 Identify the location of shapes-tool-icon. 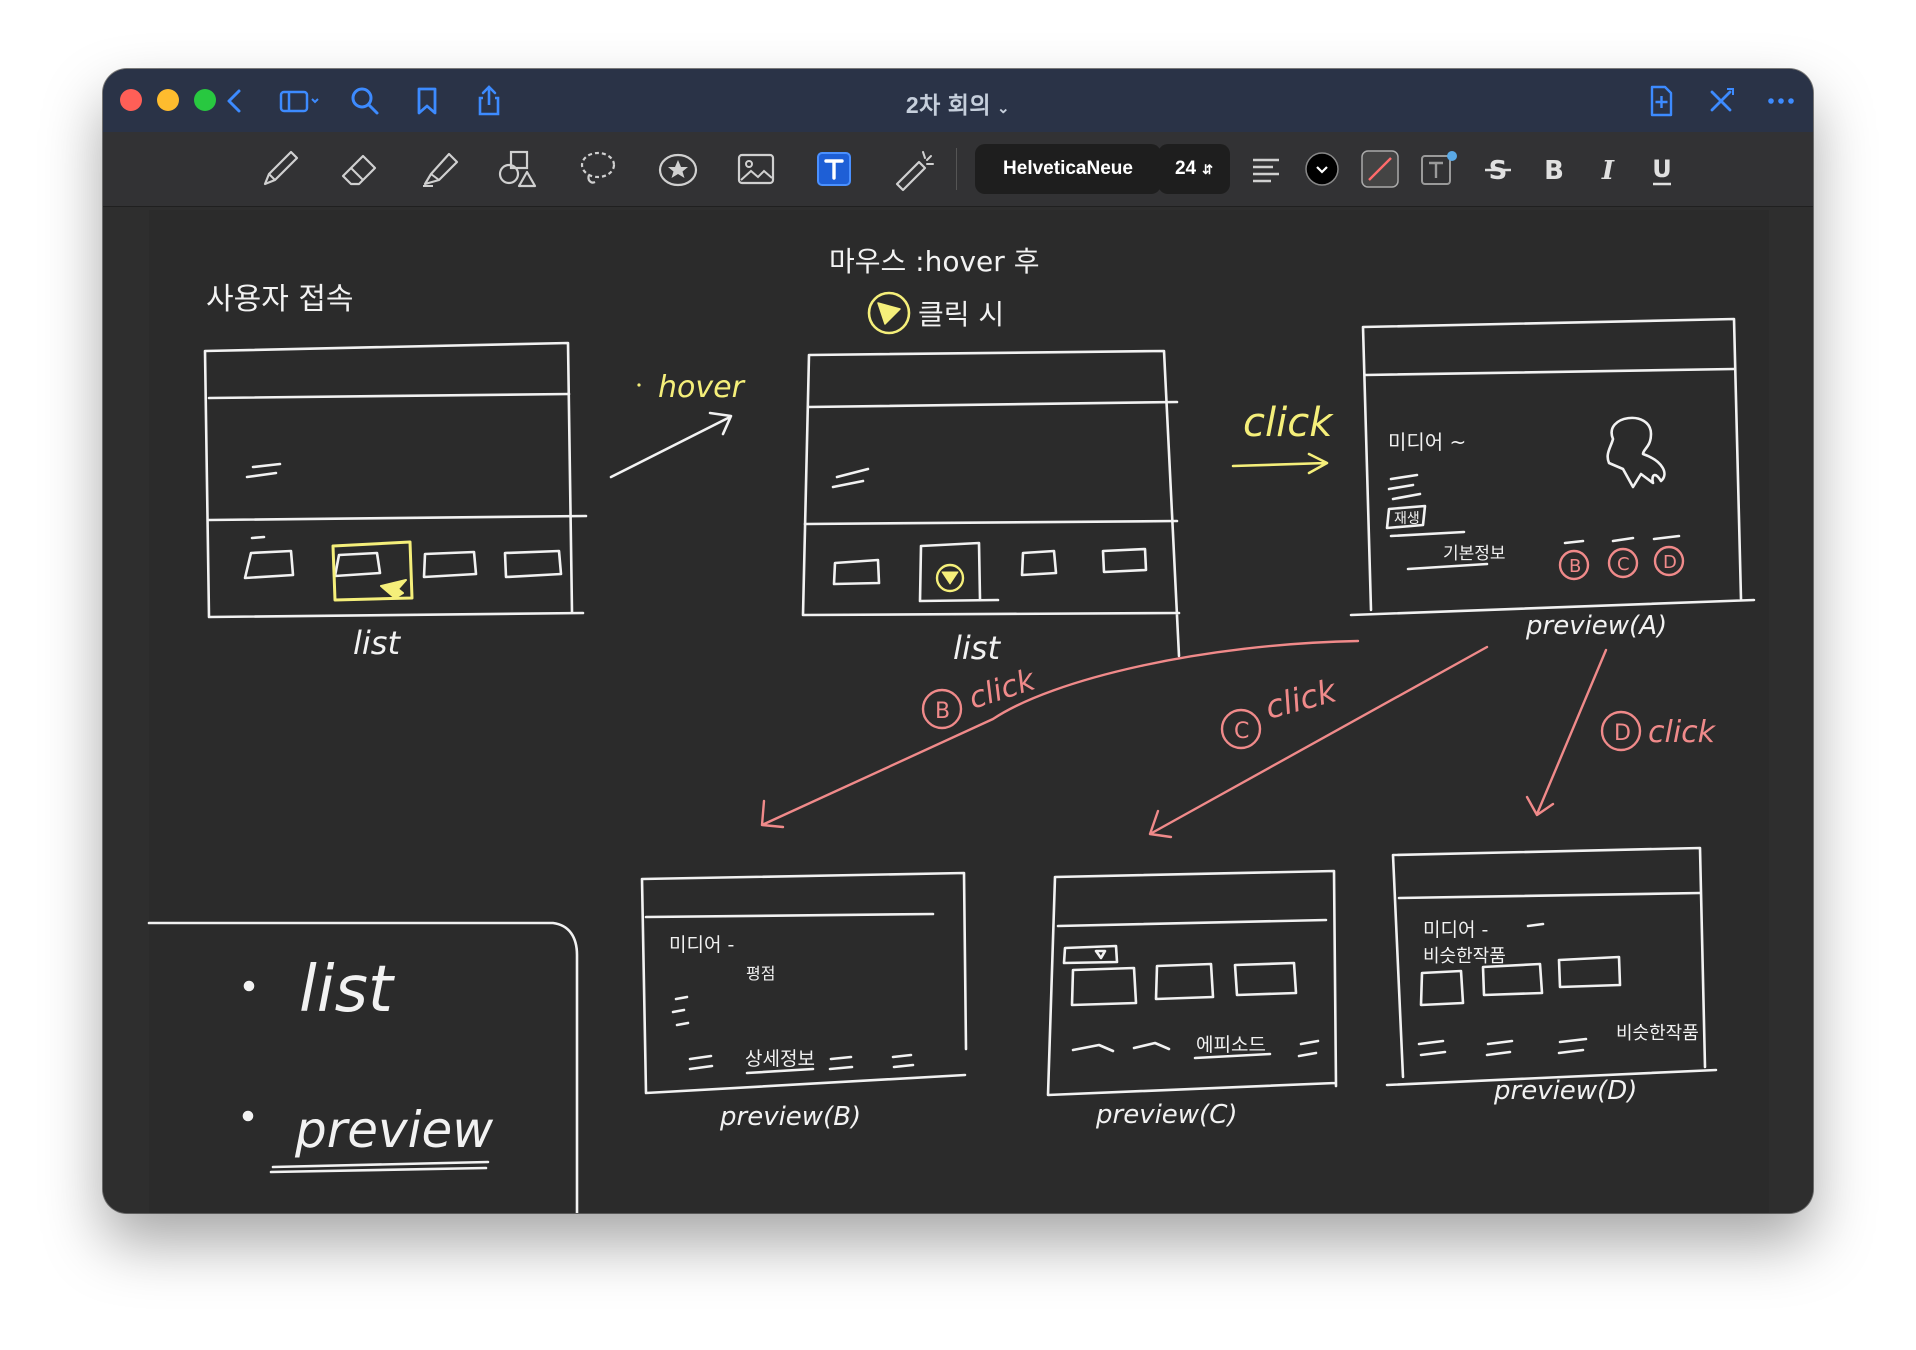
(518, 169).